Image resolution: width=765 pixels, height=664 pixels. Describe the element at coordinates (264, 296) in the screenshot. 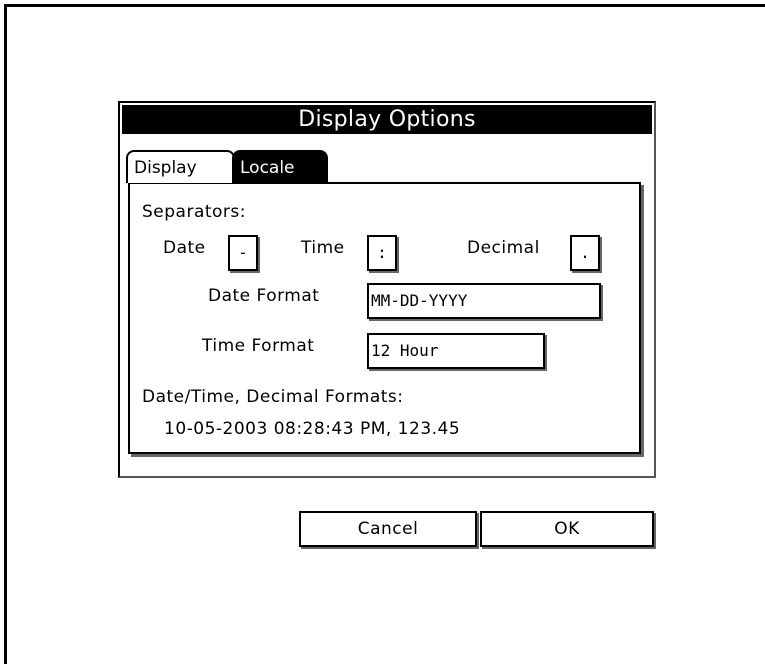

I see `date-format-label: Date Format` at that location.